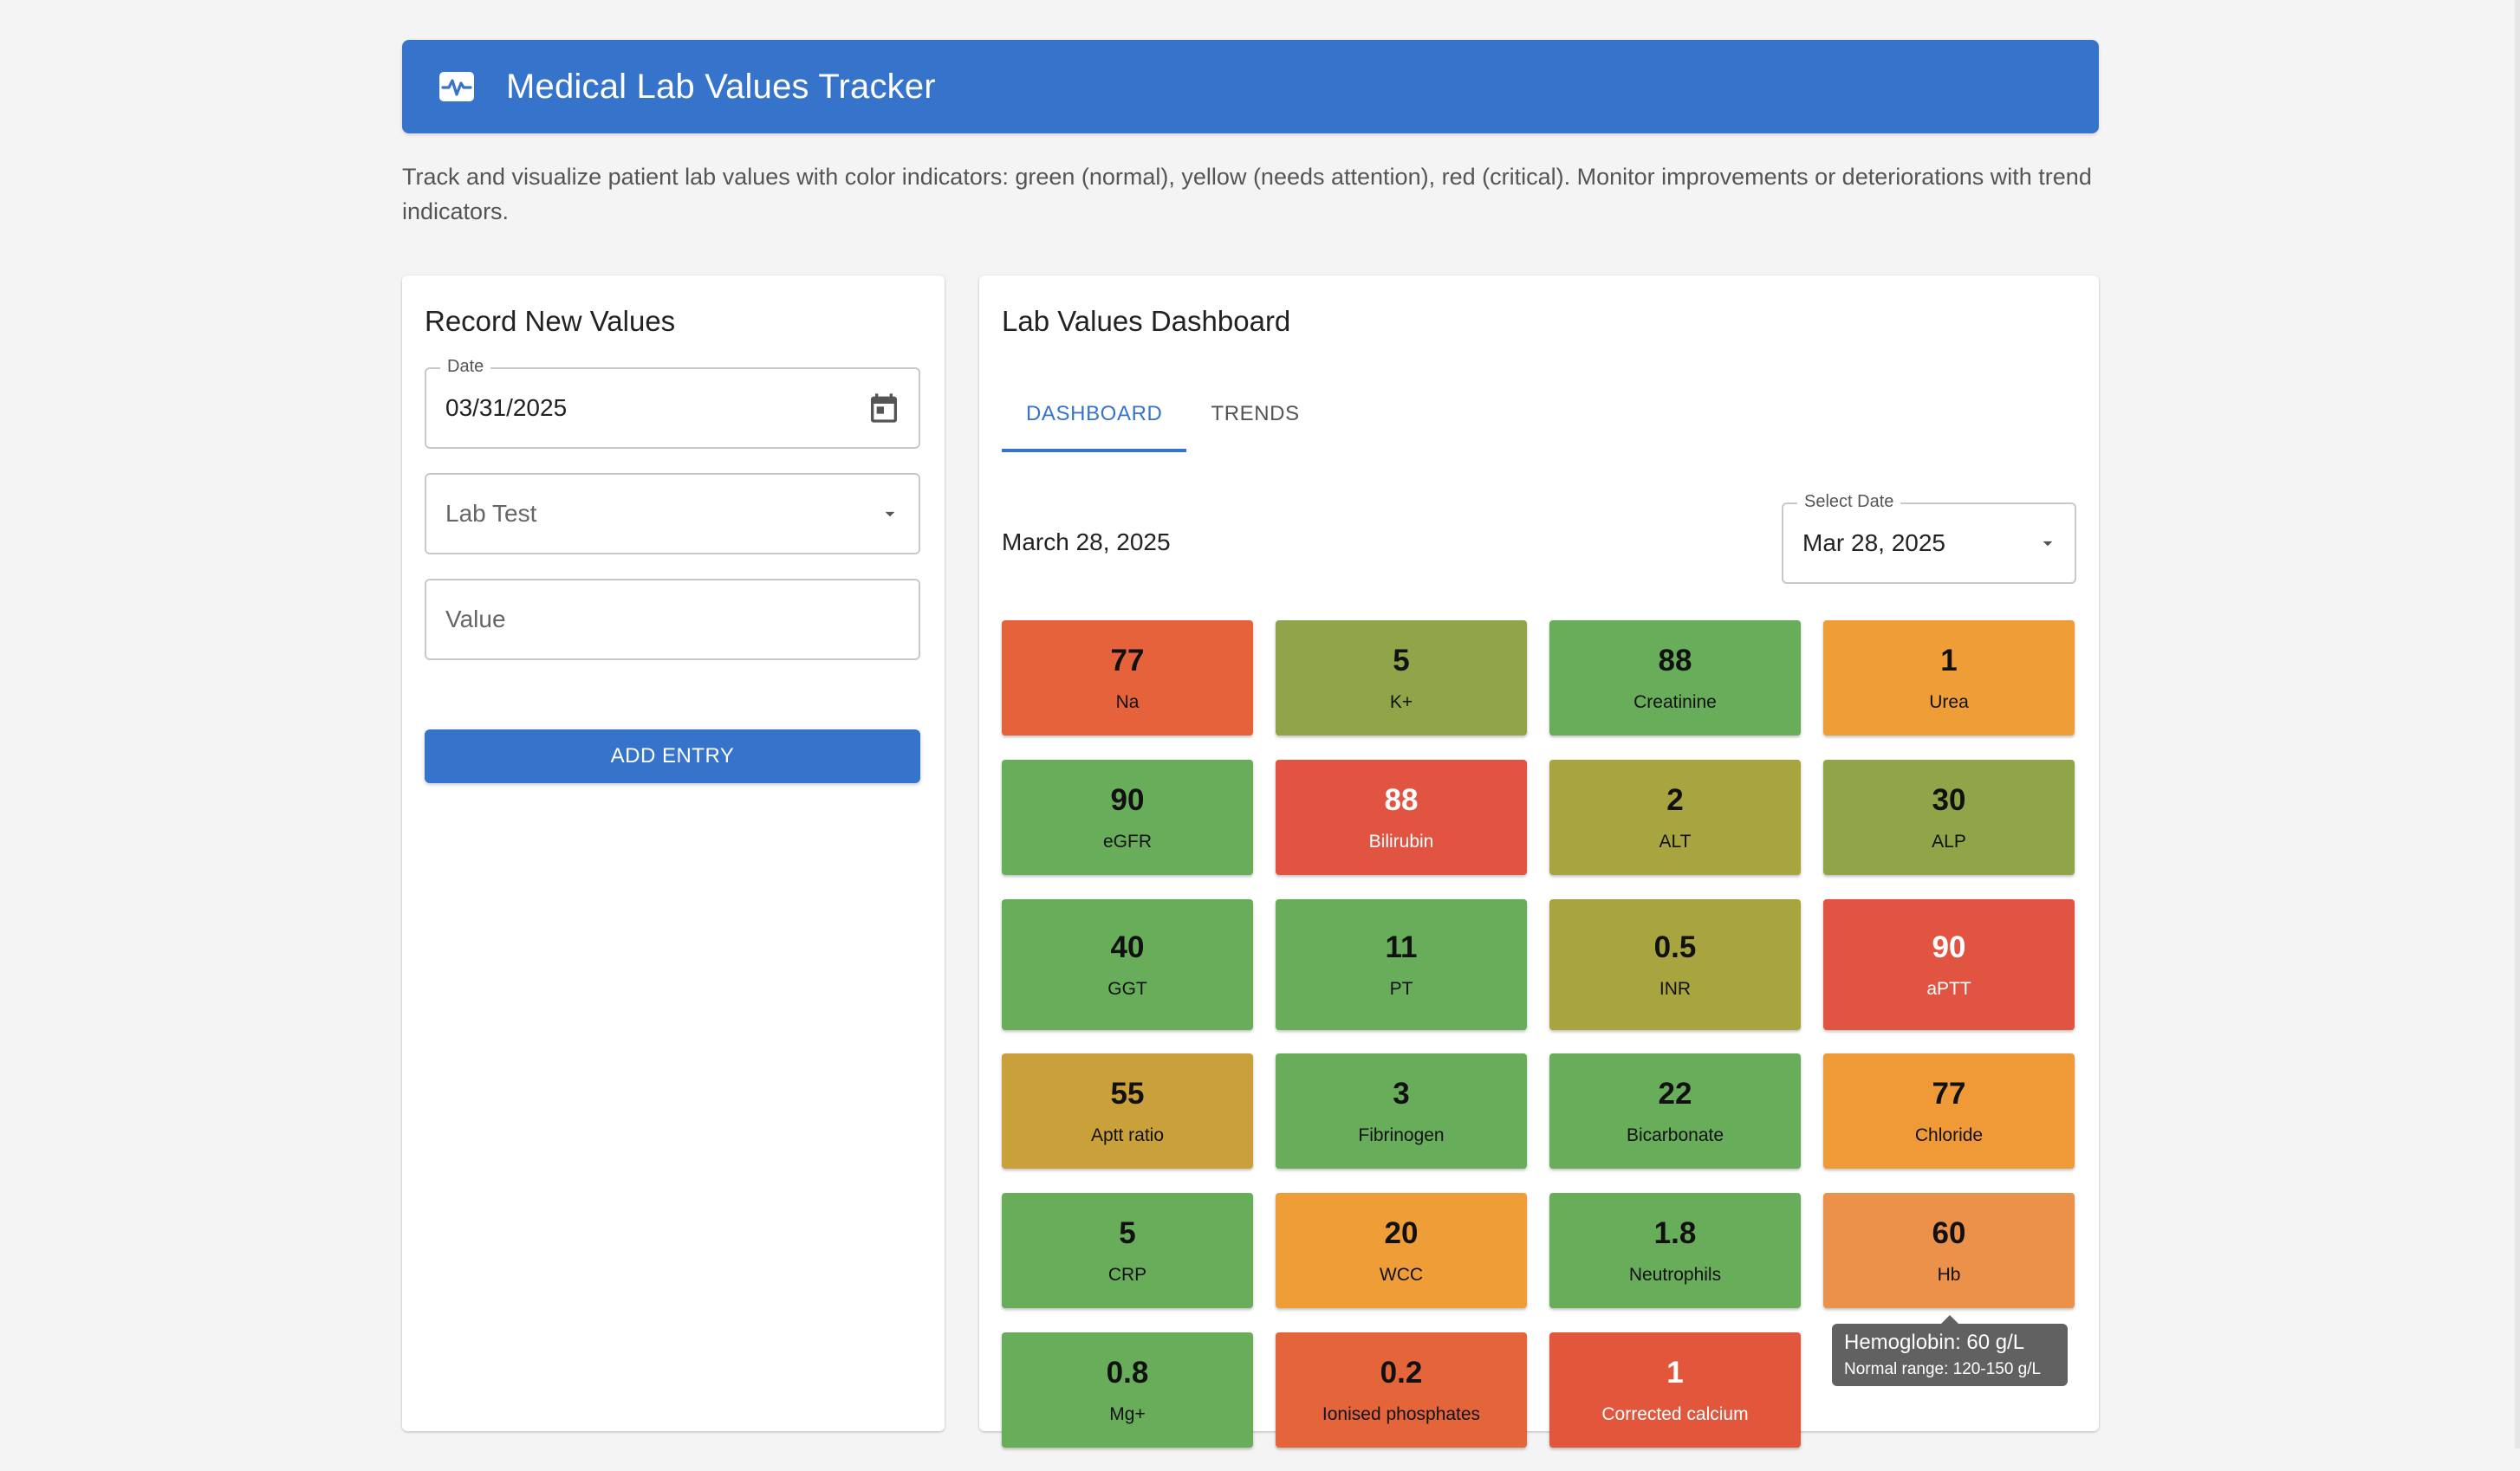 This screenshot has width=2520, height=1471. What do you see at coordinates (550, 321) in the screenshot?
I see `record-values-title: Record New Values` at bounding box center [550, 321].